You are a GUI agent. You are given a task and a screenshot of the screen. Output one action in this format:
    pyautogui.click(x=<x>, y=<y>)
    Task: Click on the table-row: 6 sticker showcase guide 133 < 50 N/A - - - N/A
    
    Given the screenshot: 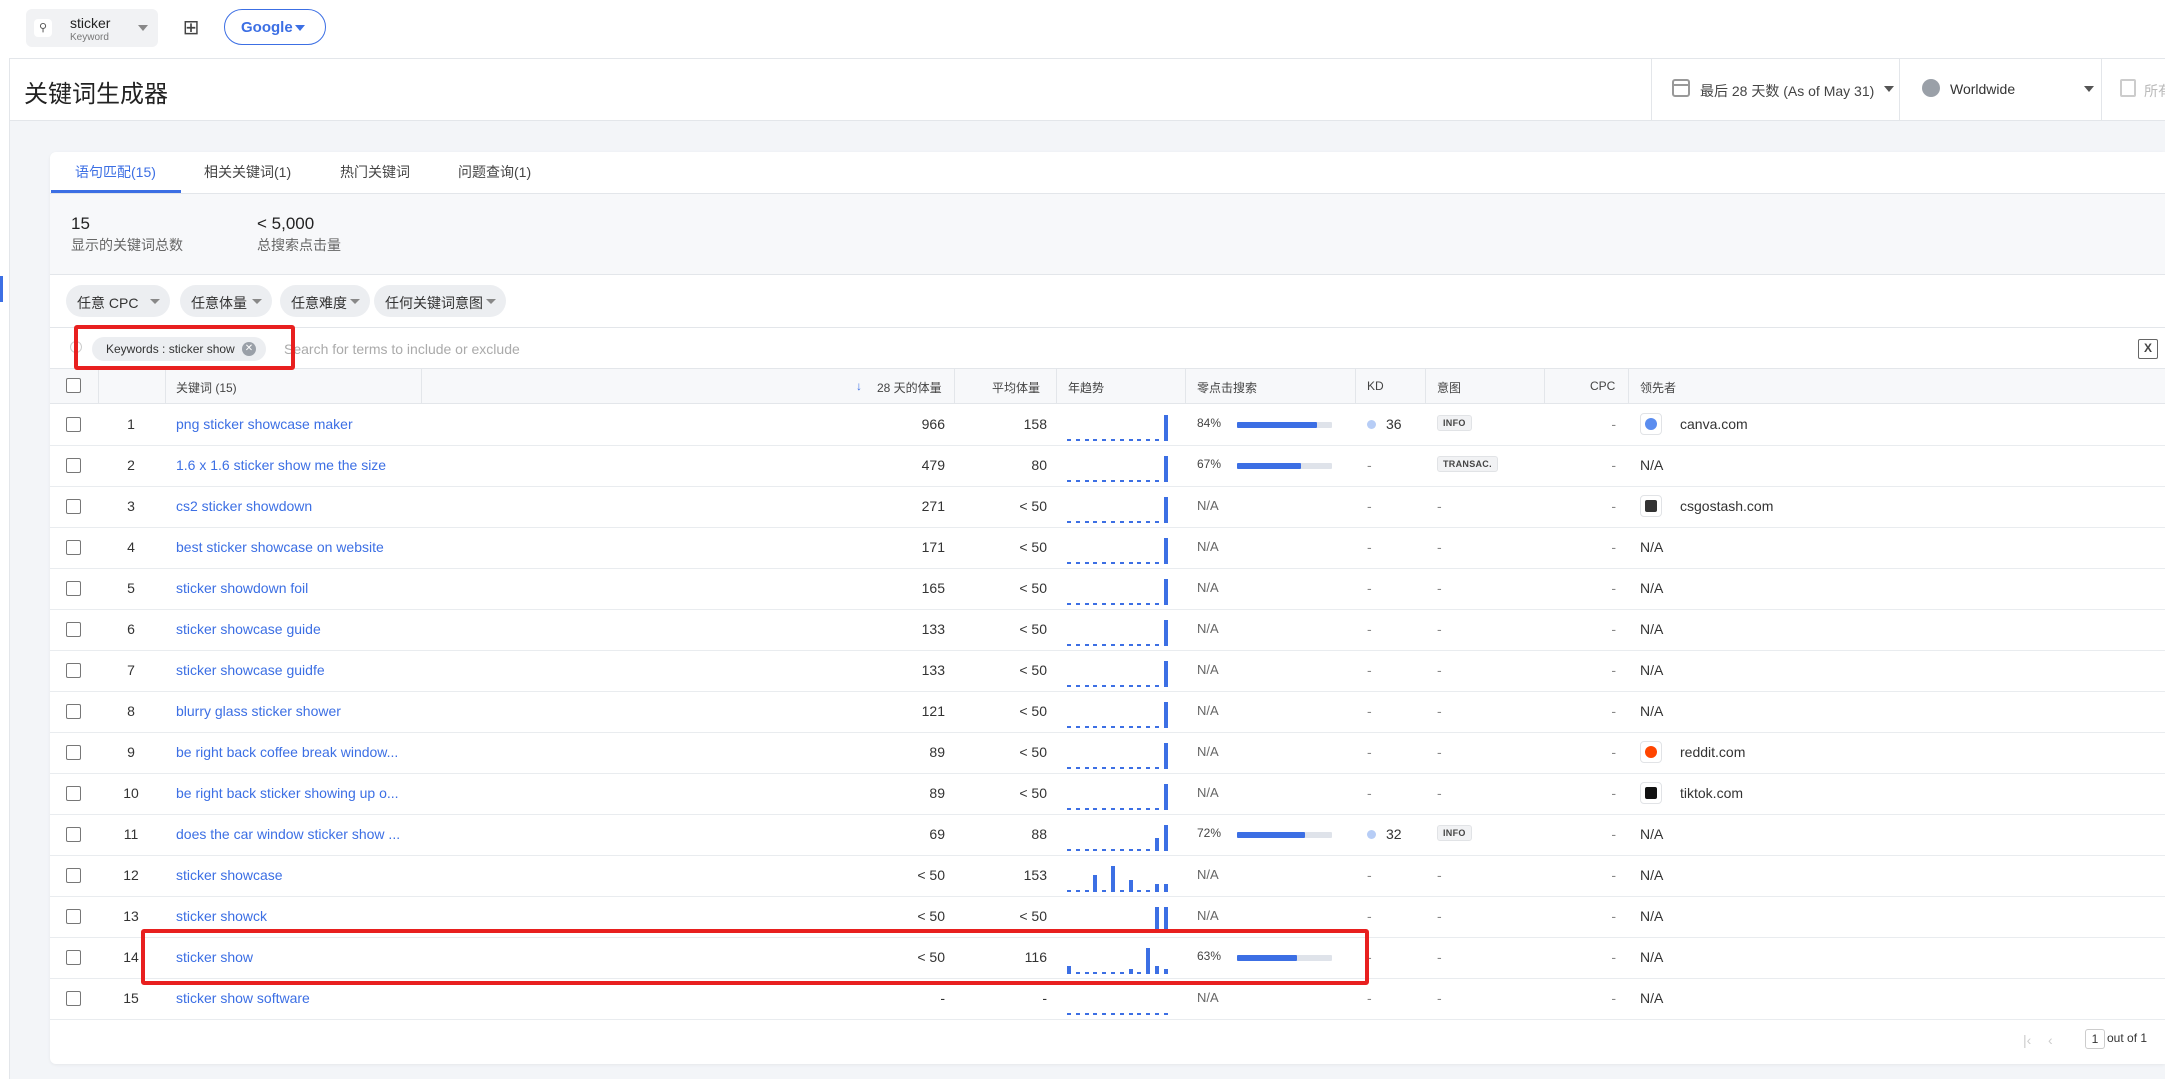 What is the action you would take?
    pyautogui.click(x=1107, y=630)
    